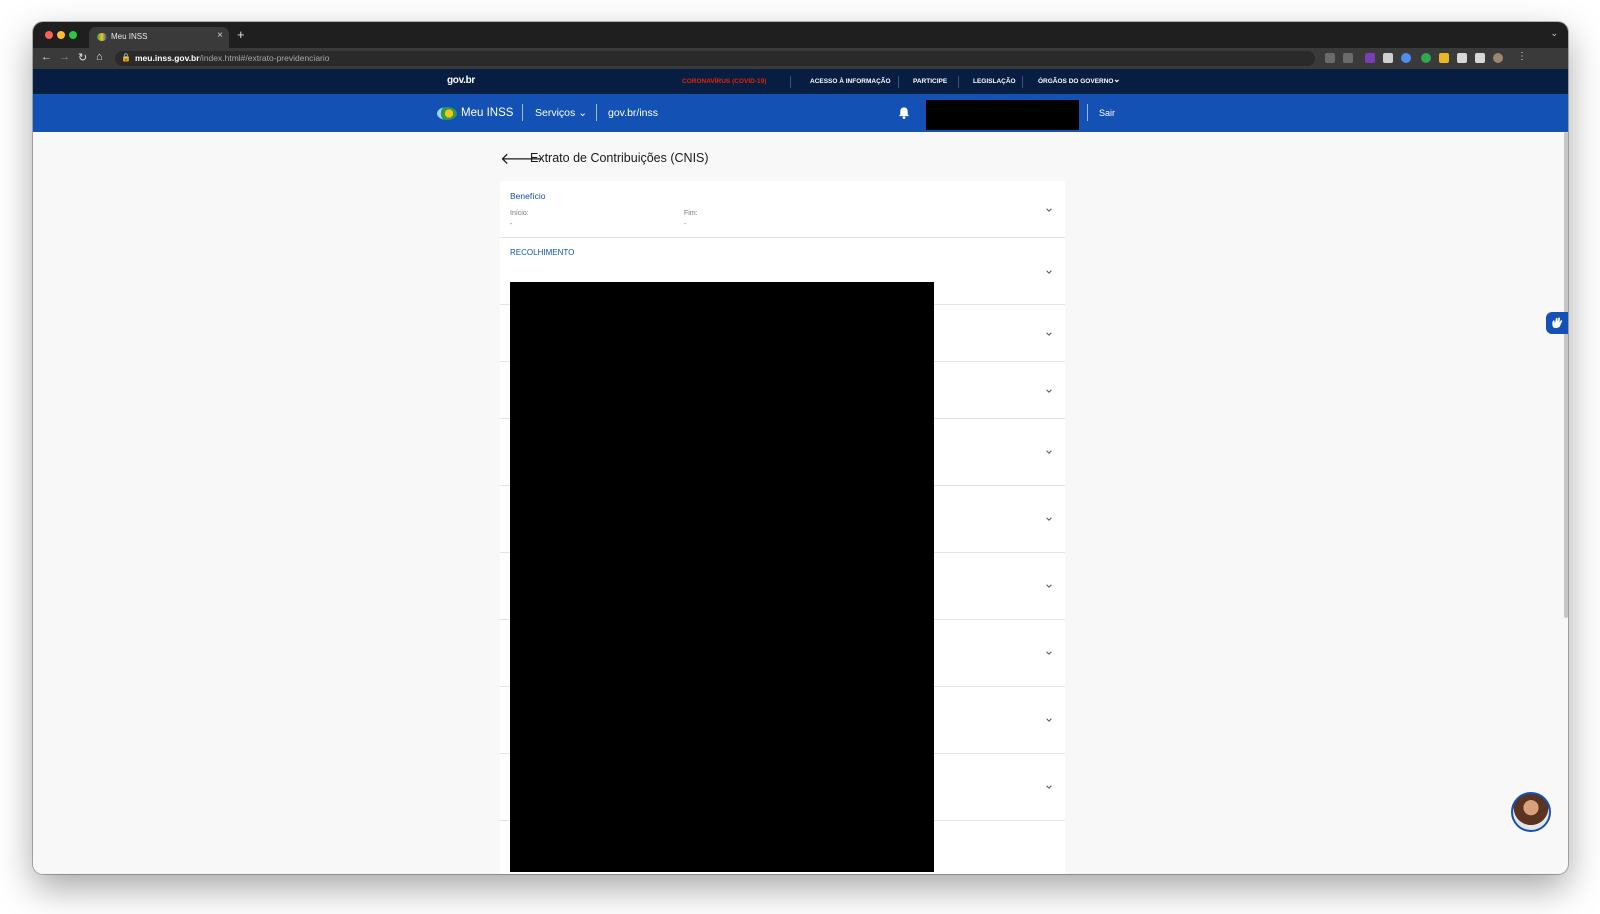 Image resolution: width=1600 pixels, height=914 pixels. Describe the element at coordinates (1462, 58) in the screenshot. I see `extensions-puzzle-icon` at that location.